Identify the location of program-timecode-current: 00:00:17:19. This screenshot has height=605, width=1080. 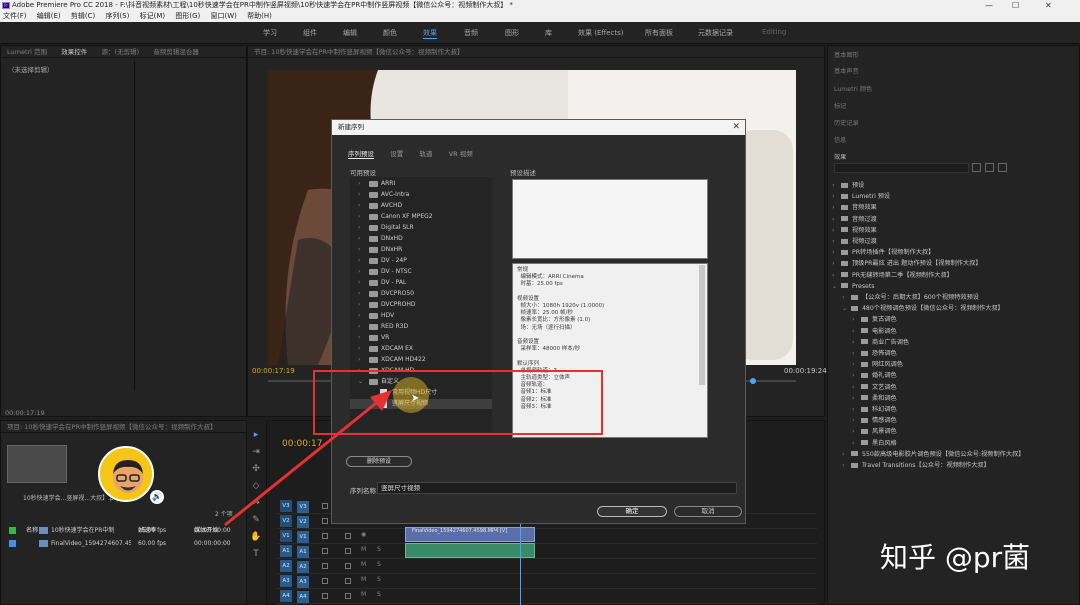
(273, 371).